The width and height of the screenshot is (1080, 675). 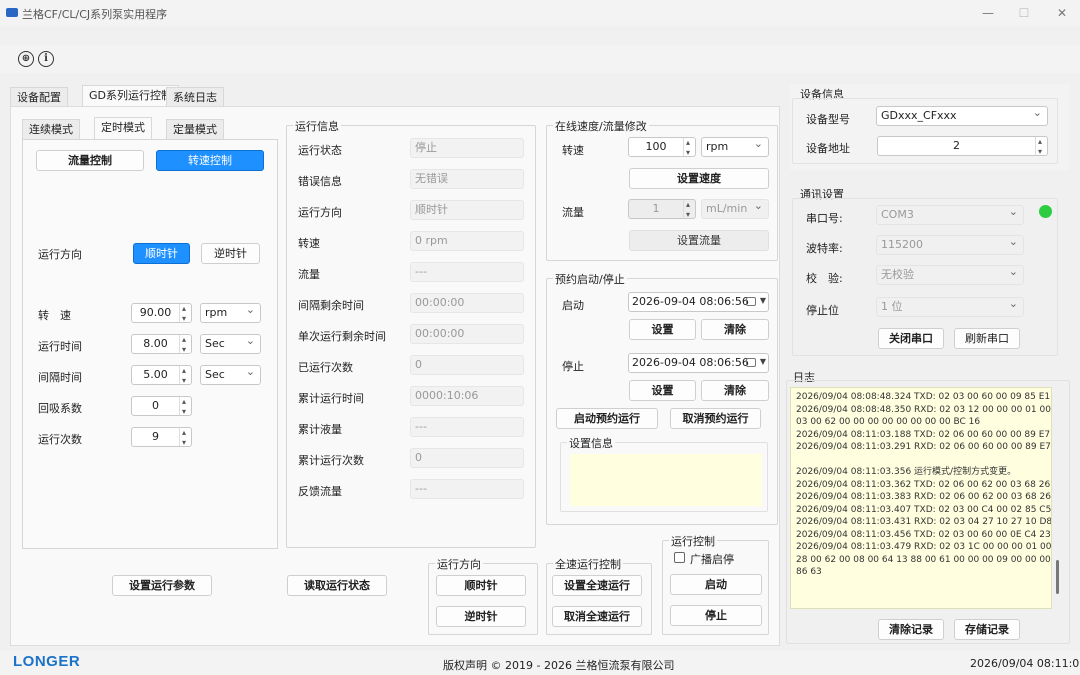 What do you see at coordinates (828, 119) in the screenshot?
I see `device-model-label: 设备型号` at bounding box center [828, 119].